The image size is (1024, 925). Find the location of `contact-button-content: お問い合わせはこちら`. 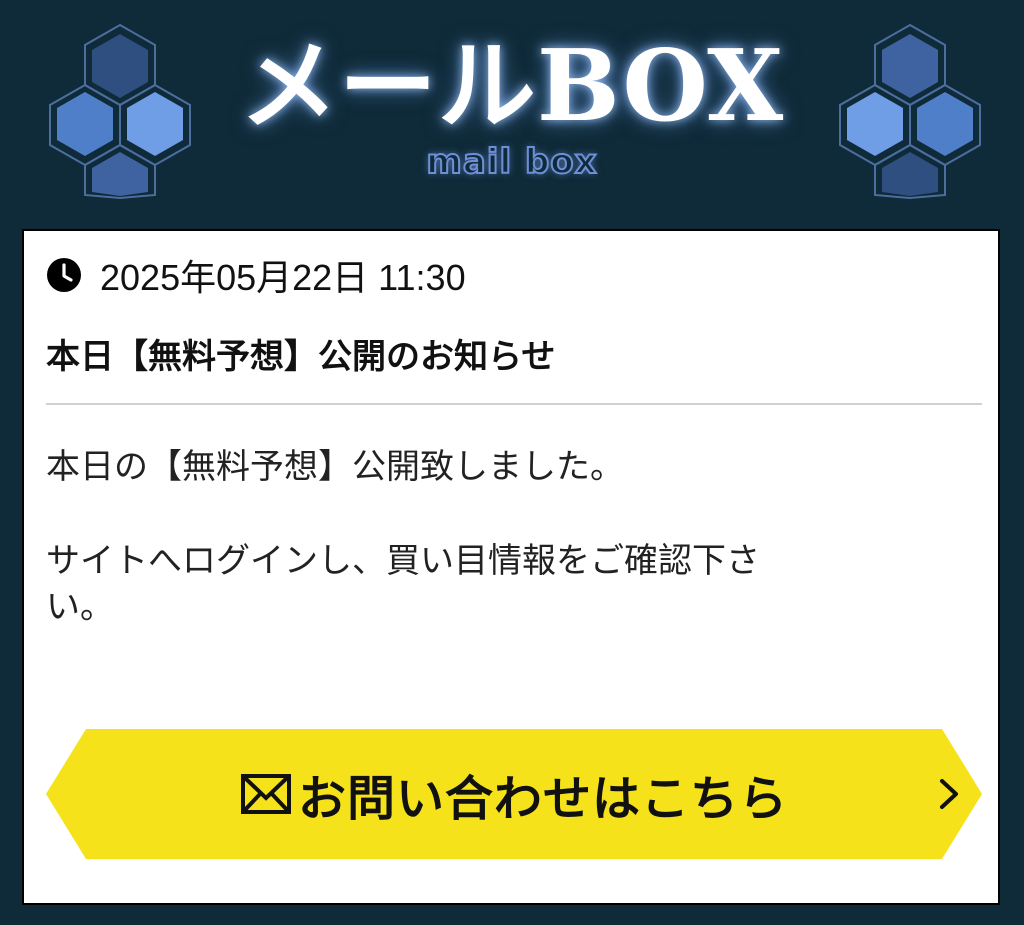

contact-button-content: お問い合わせはこちら is located at coordinates (514, 794).